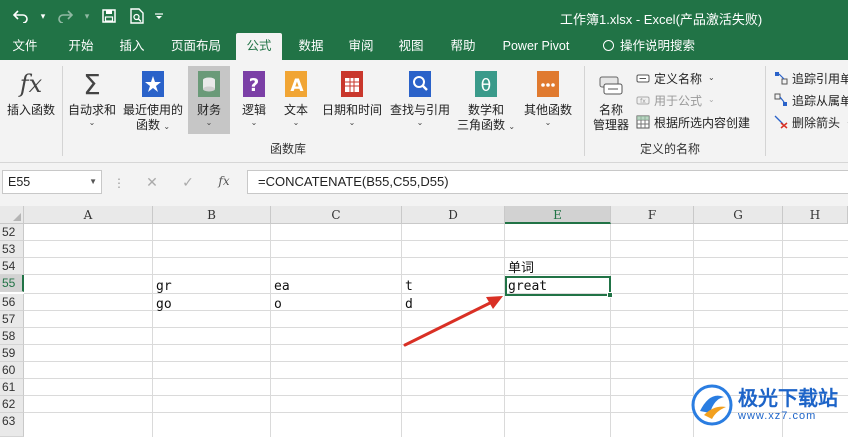 The width and height of the screenshot is (848, 437). Describe the element at coordinates (453, 321) in the screenshot. I see `annotation-arrow` at that location.